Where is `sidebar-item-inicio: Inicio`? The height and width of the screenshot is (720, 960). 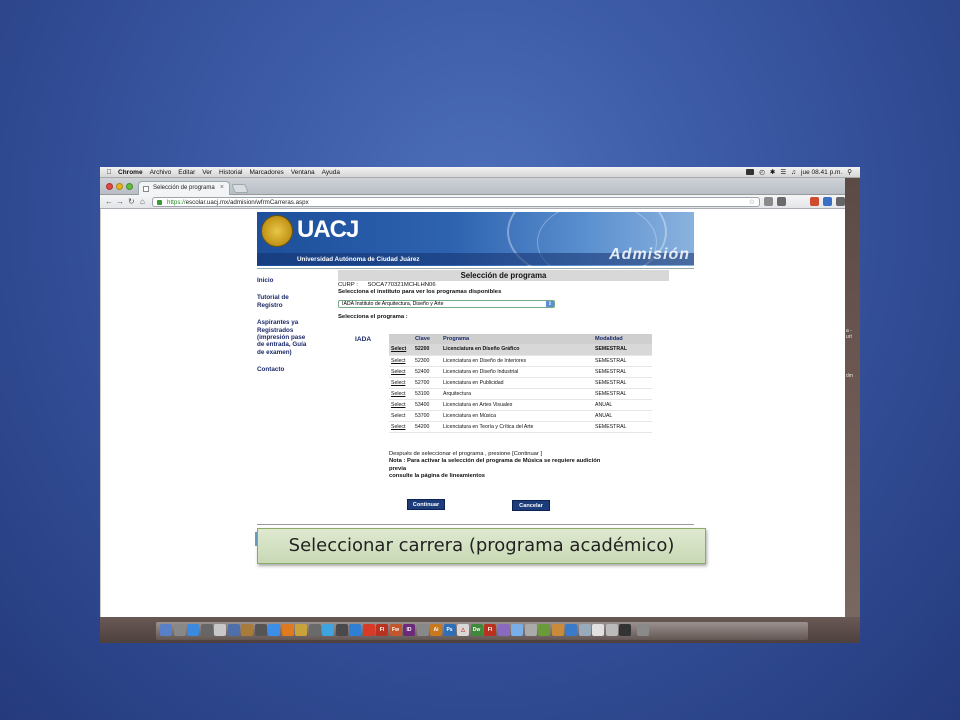 sidebar-item-inicio: Inicio is located at coordinates (292, 280).